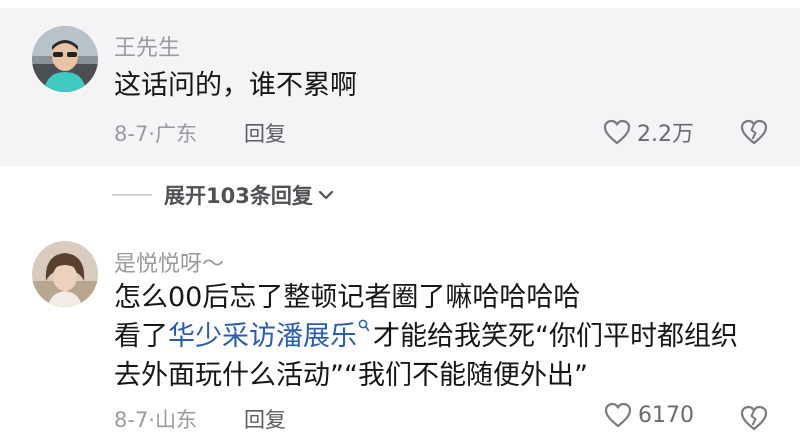 This screenshot has height=440, width=800. Describe the element at coordinates (347, 297) in the screenshot. I see `comment-text-line: 怎么00后忘了整顿记者圈了嘛哈哈哈哈` at that location.